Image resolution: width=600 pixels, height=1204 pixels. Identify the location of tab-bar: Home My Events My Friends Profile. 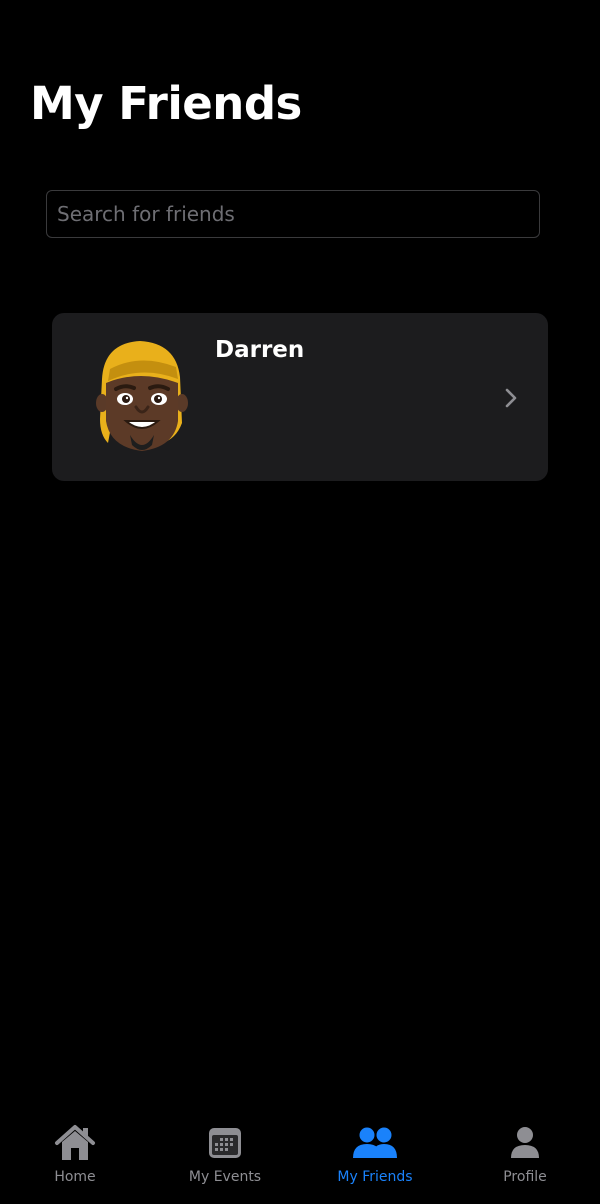
(300, 1154).